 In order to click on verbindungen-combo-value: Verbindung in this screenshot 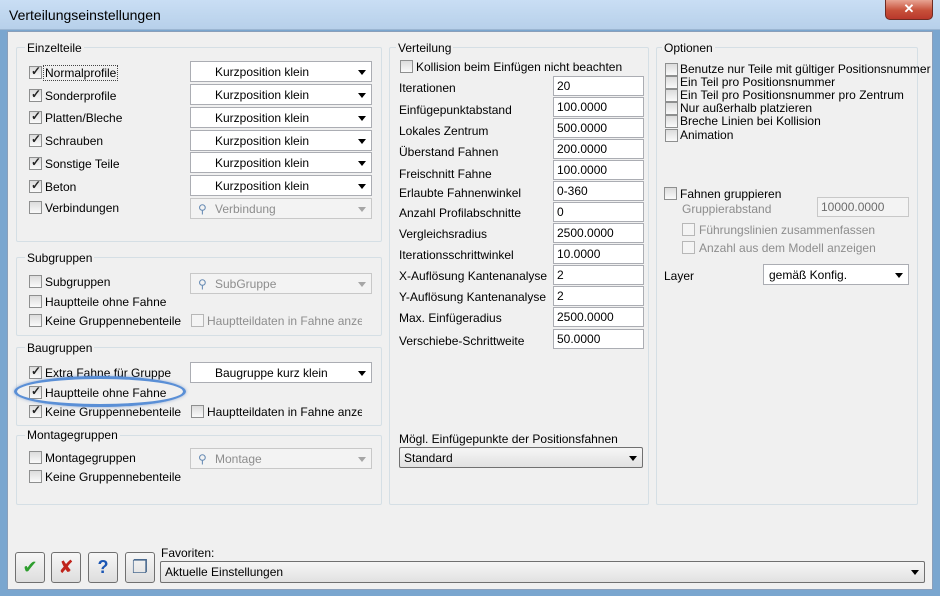, I will do `click(245, 209)`.